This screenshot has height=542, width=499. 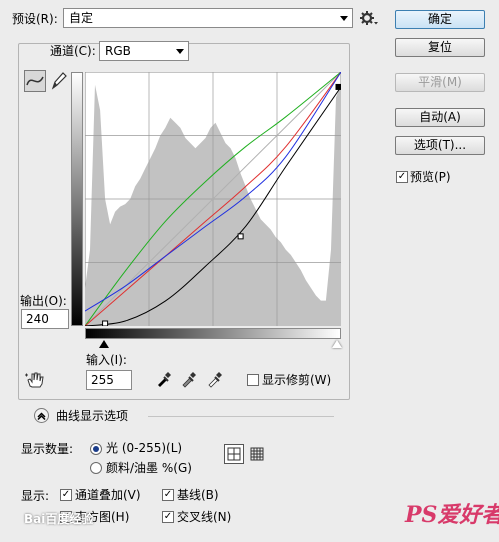 What do you see at coordinates (149, 468) in the screenshot?
I see `pigment-radio-label: 颜料/油墨 %(G)` at bounding box center [149, 468].